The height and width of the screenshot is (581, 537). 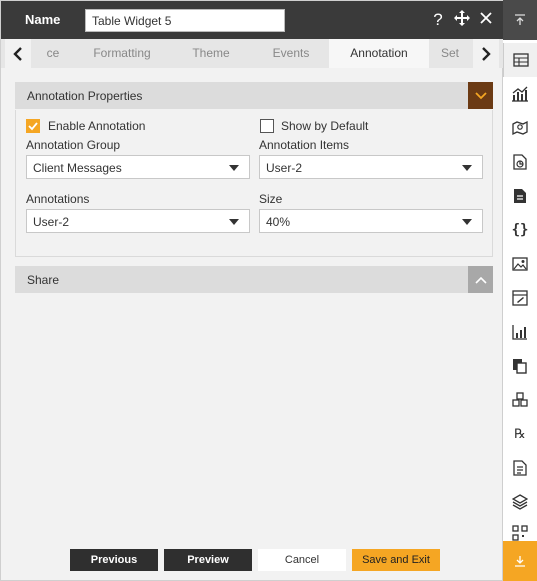 What do you see at coordinates (520, 128) in the screenshot?
I see `map-icon` at bounding box center [520, 128].